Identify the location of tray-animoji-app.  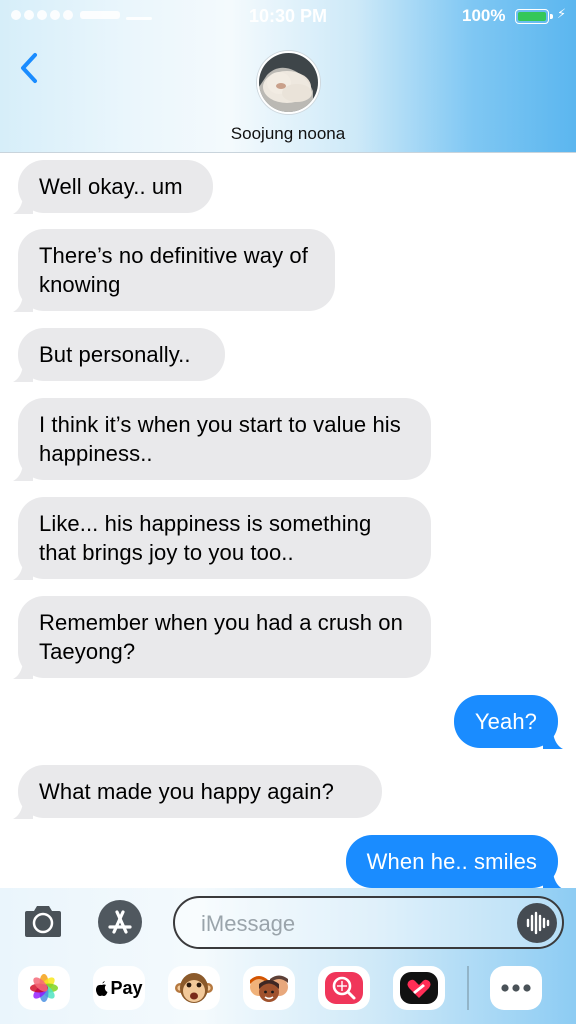
(194, 988).